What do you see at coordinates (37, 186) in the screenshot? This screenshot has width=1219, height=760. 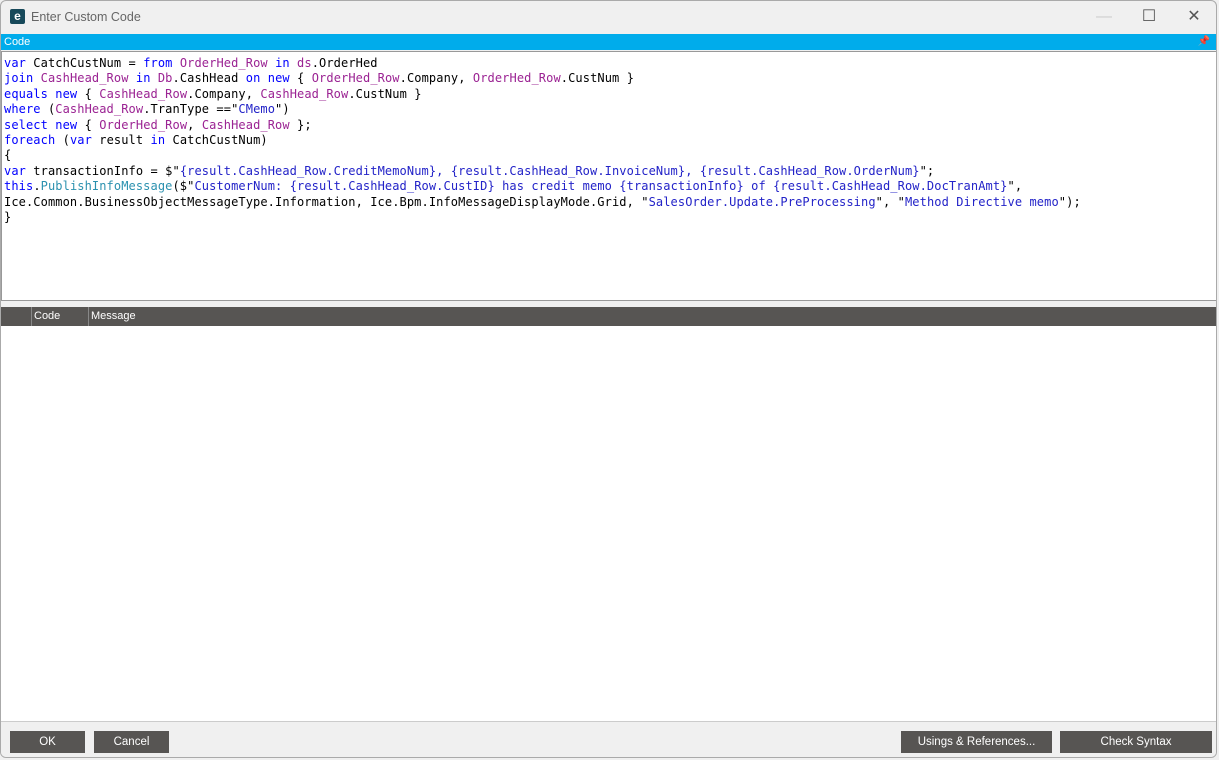 I see `code-token: .` at bounding box center [37, 186].